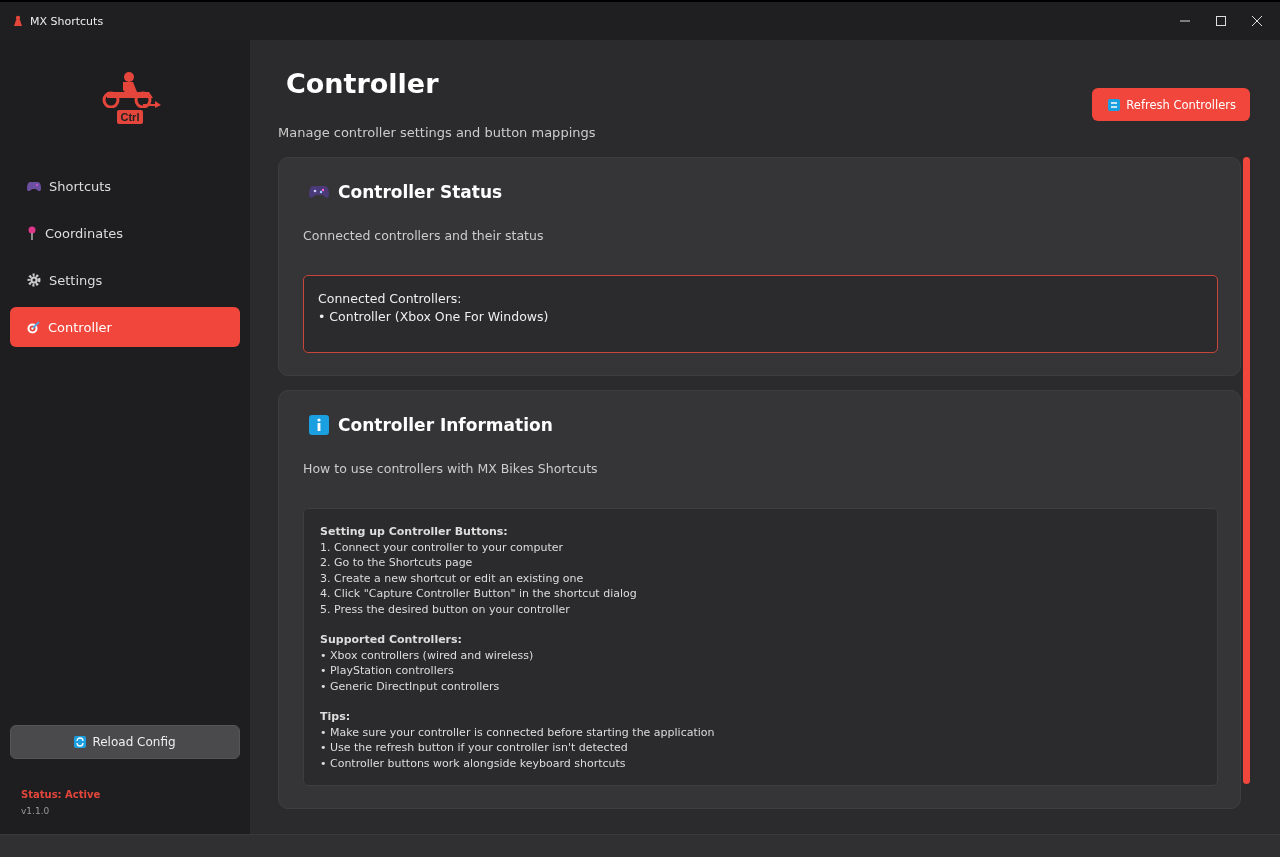 The height and width of the screenshot is (857, 1280). I want to click on sidebar-item: Coordinates, so click(125, 233).